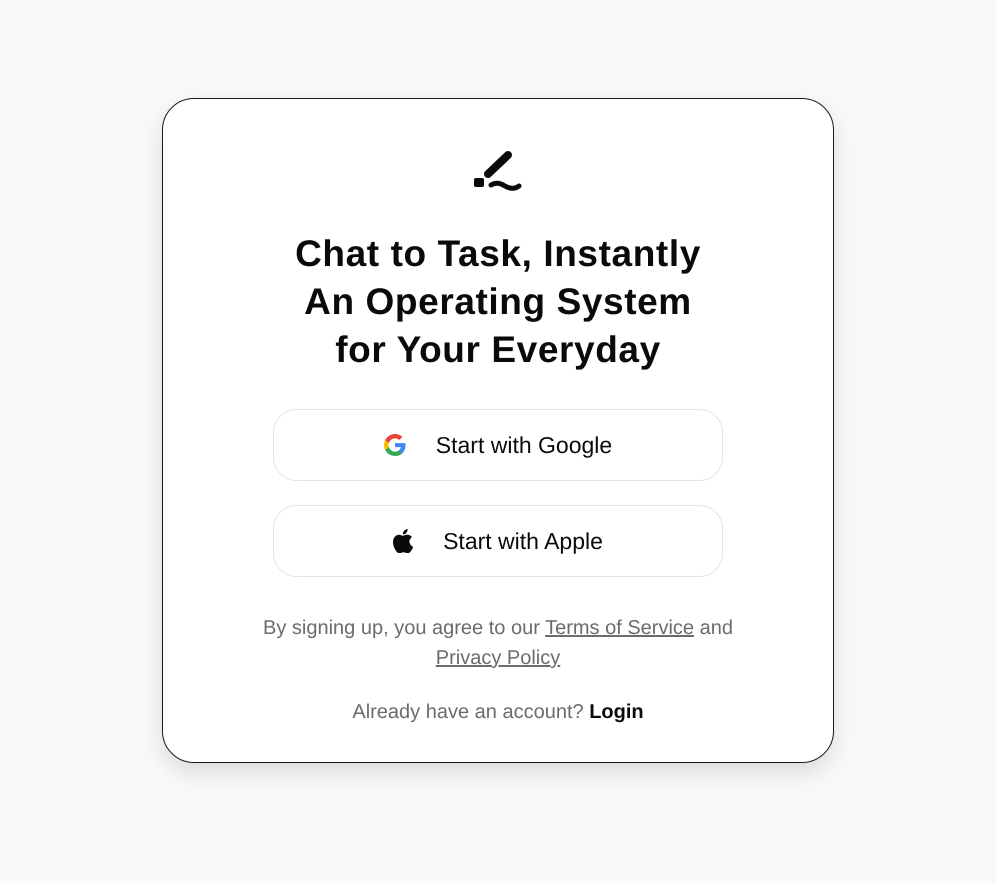 The image size is (996, 883). Describe the element at coordinates (395, 445) in the screenshot. I see `google-g-icon` at that location.